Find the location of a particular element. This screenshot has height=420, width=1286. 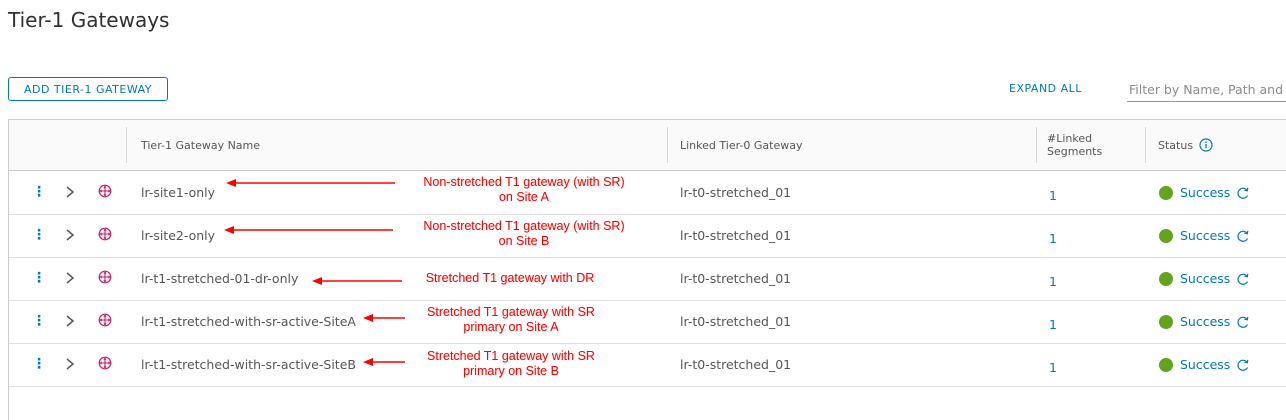

column-header-linked-segments: #Linked Segments is located at coordinates (1074, 145).